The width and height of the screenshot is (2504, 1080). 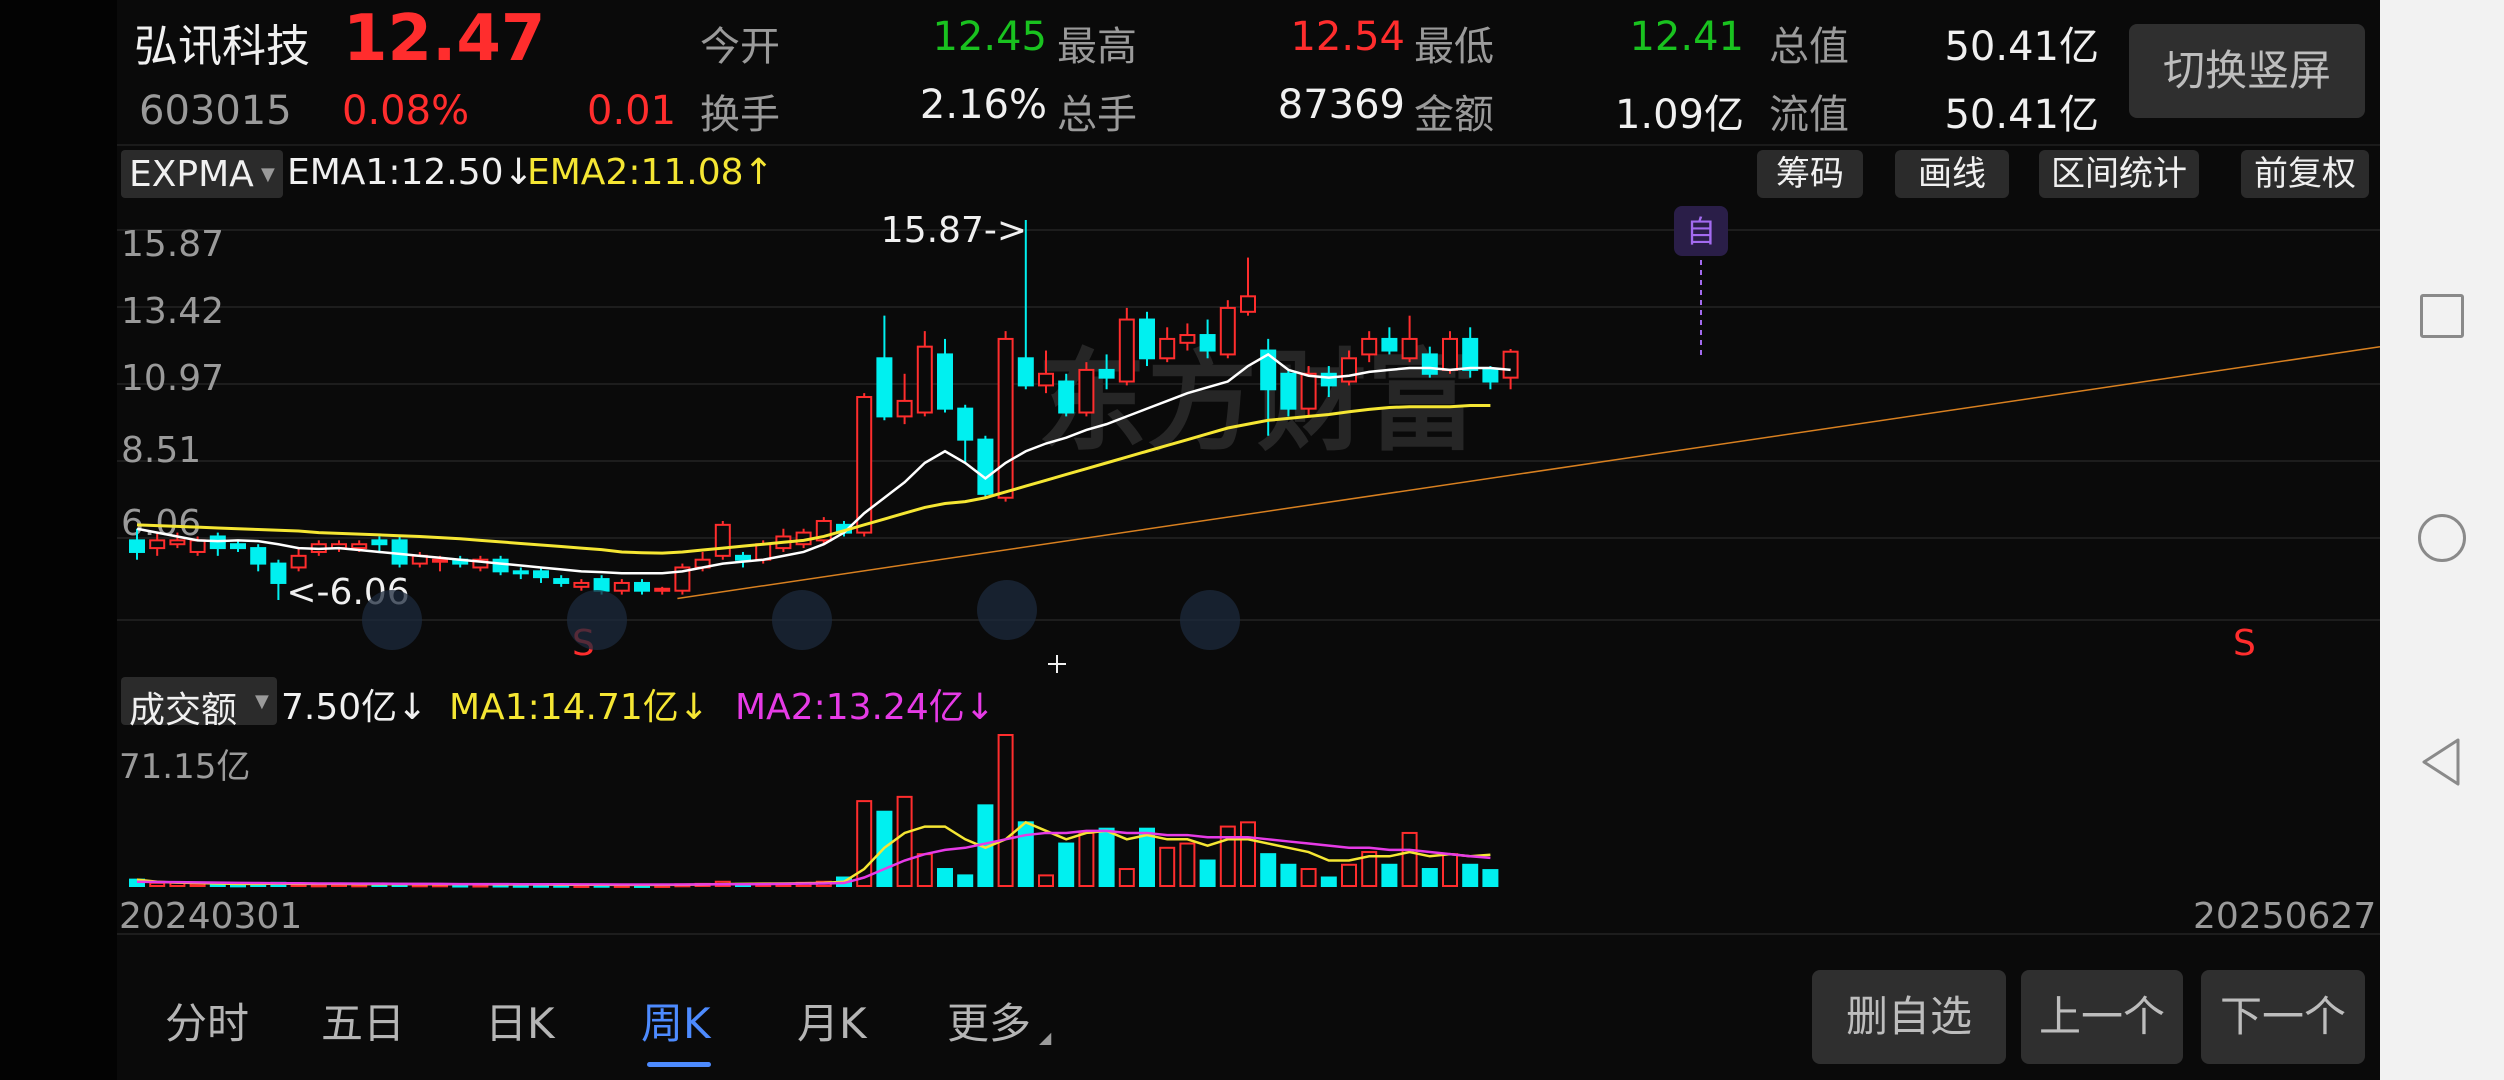 I want to click on next-stock-button: 下一个, so click(x=2283, y=1017).